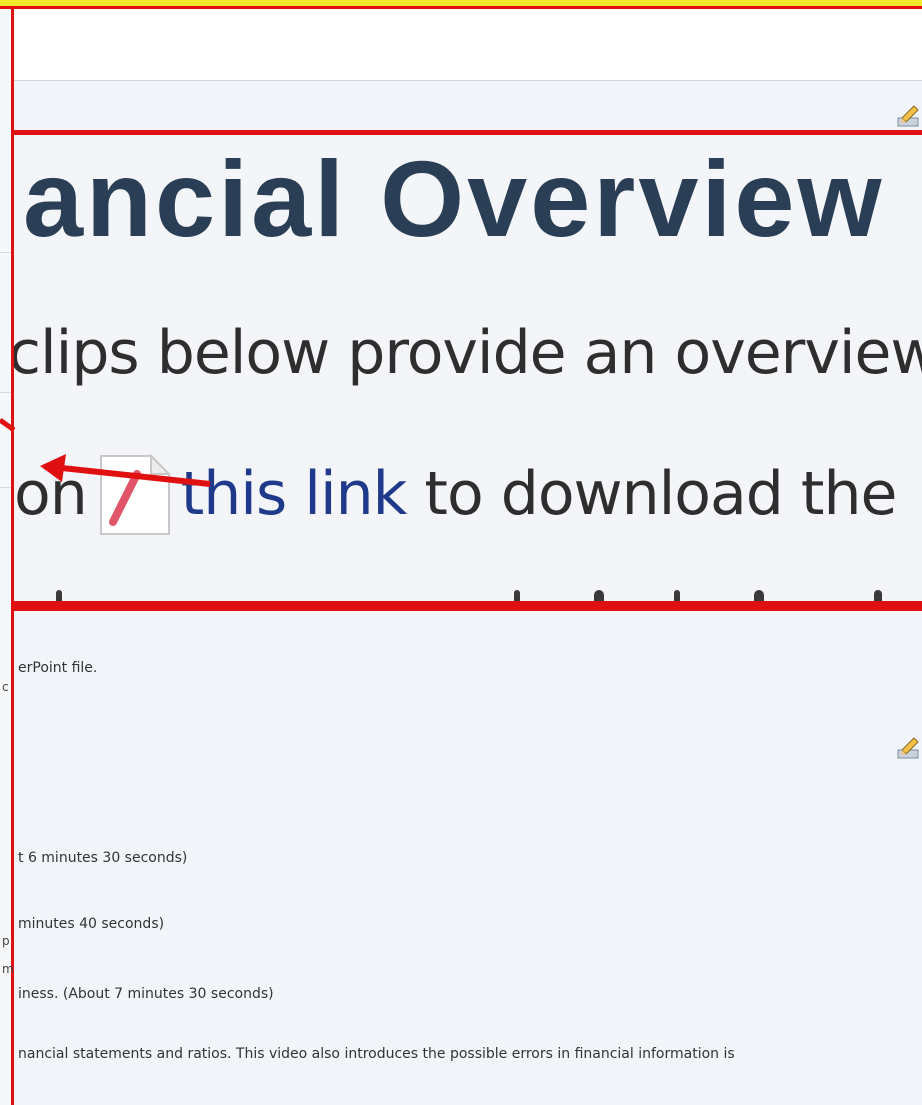  I want to click on clip-duration-2: minutes 40 seconds), so click(91, 924).